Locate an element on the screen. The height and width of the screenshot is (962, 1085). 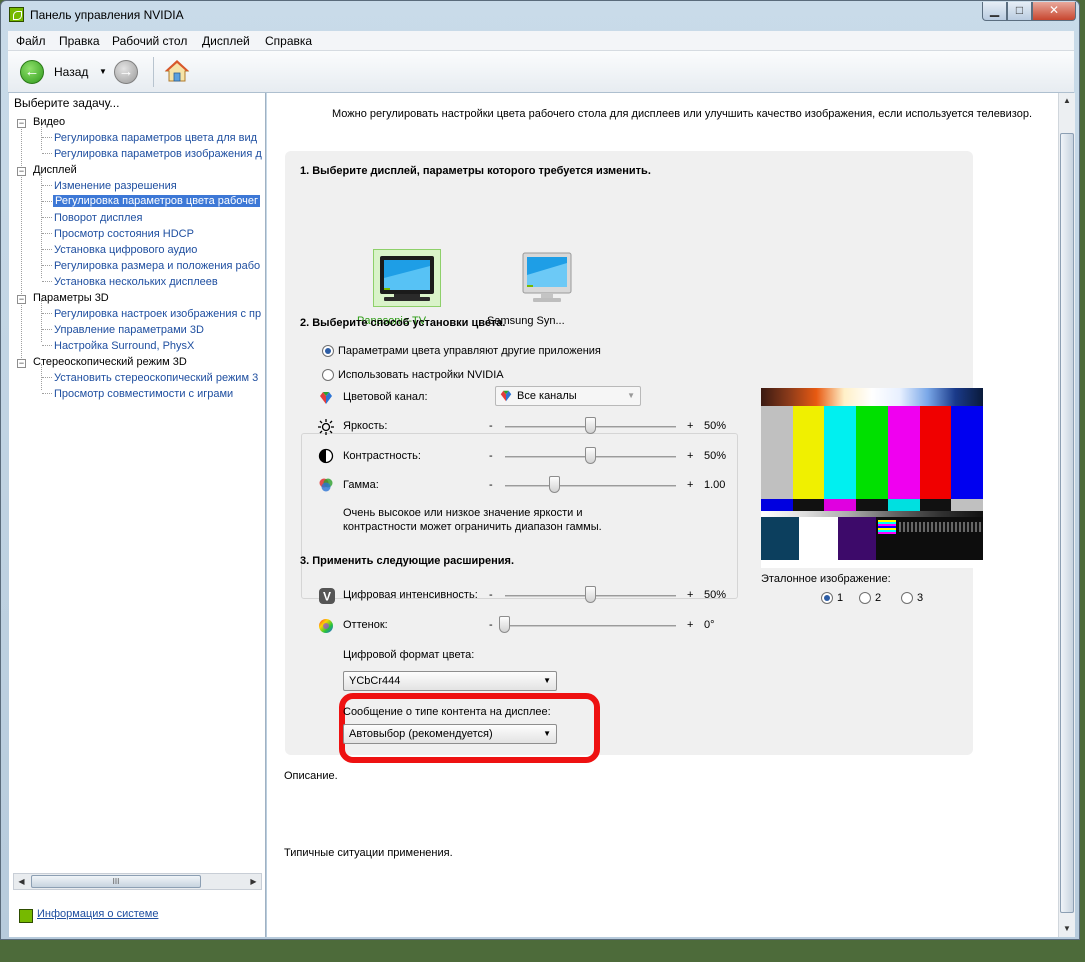
tree-item-3d-manage: Управление параметрами 3D is located at coordinates (129, 330).